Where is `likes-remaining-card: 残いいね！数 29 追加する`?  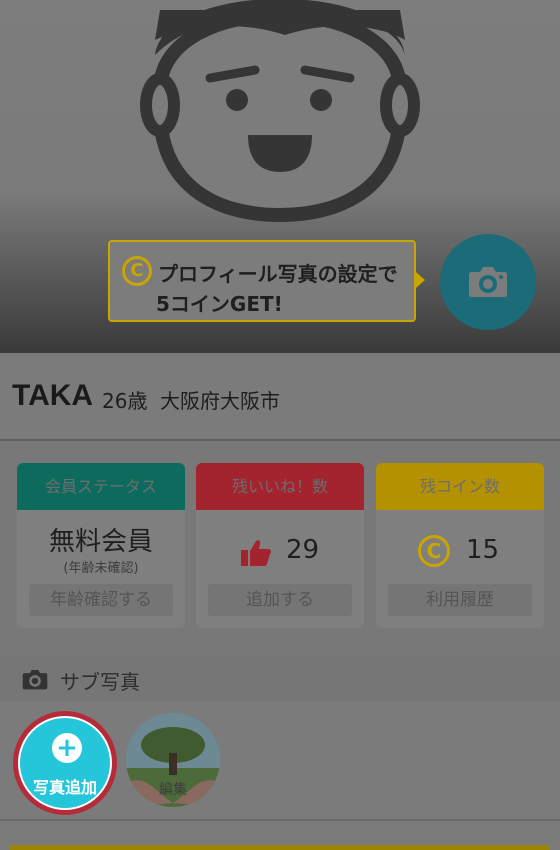 likes-remaining-card: 残いいね！数 29 追加する is located at coordinates (280, 545).